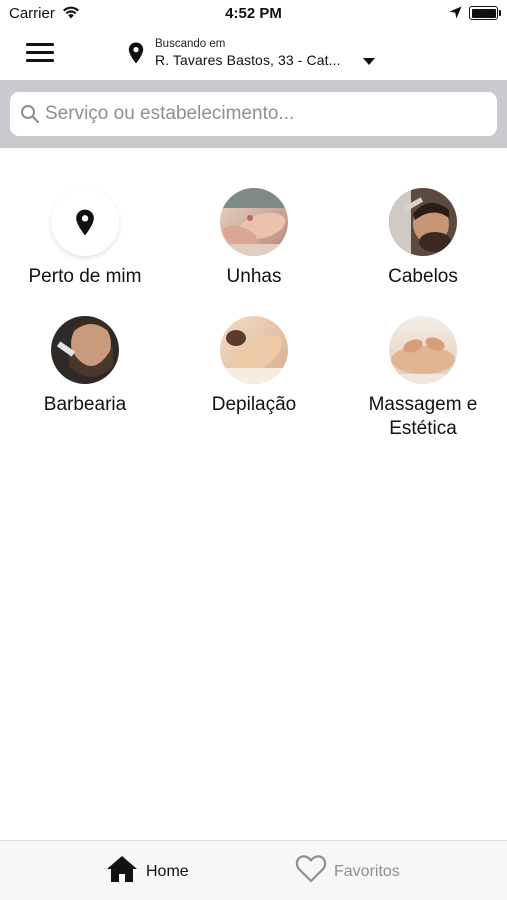 The width and height of the screenshot is (507, 900). What do you see at coordinates (253, 870) in the screenshot?
I see `bottom-tab-bar: Home Favoritos` at bounding box center [253, 870].